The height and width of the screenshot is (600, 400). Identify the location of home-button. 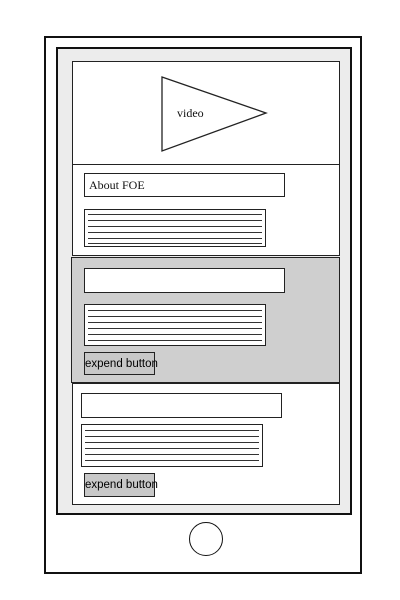
(206, 539).